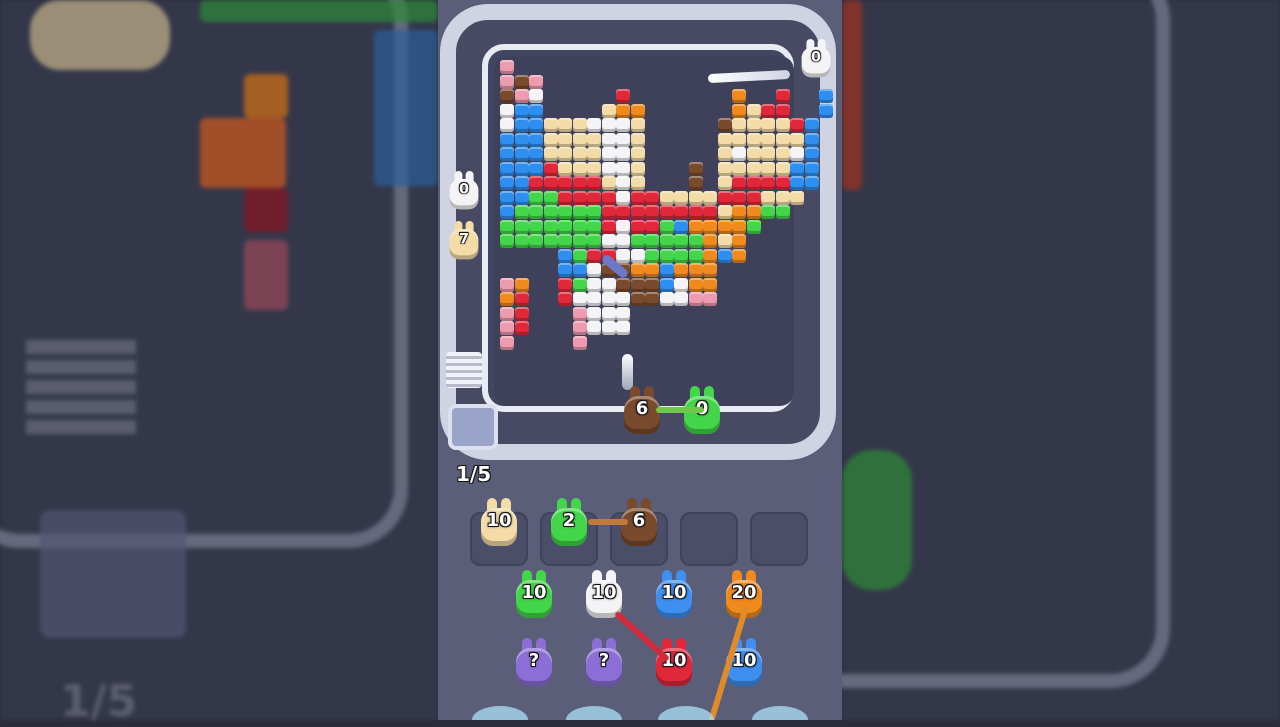  What do you see at coordinates (463, 190) in the screenshot?
I see `conveyor-shooter-white-left: 0` at bounding box center [463, 190].